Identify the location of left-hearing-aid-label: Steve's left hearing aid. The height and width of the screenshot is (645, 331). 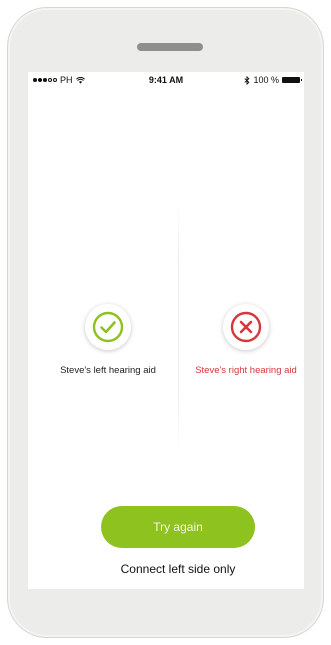
(108, 370).